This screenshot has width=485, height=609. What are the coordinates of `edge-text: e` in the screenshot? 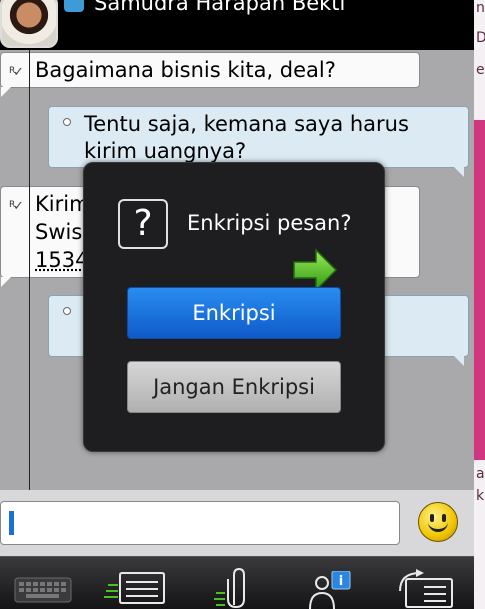 It's located at (480, 70).